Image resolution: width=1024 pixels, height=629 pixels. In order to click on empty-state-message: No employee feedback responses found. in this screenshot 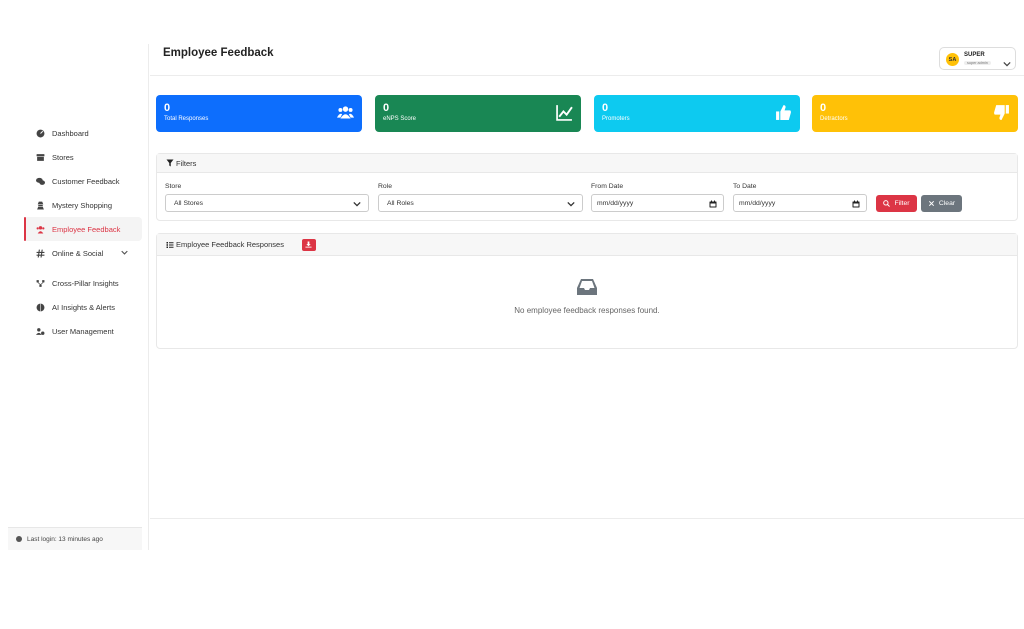, I will do `click(587, 310)`.